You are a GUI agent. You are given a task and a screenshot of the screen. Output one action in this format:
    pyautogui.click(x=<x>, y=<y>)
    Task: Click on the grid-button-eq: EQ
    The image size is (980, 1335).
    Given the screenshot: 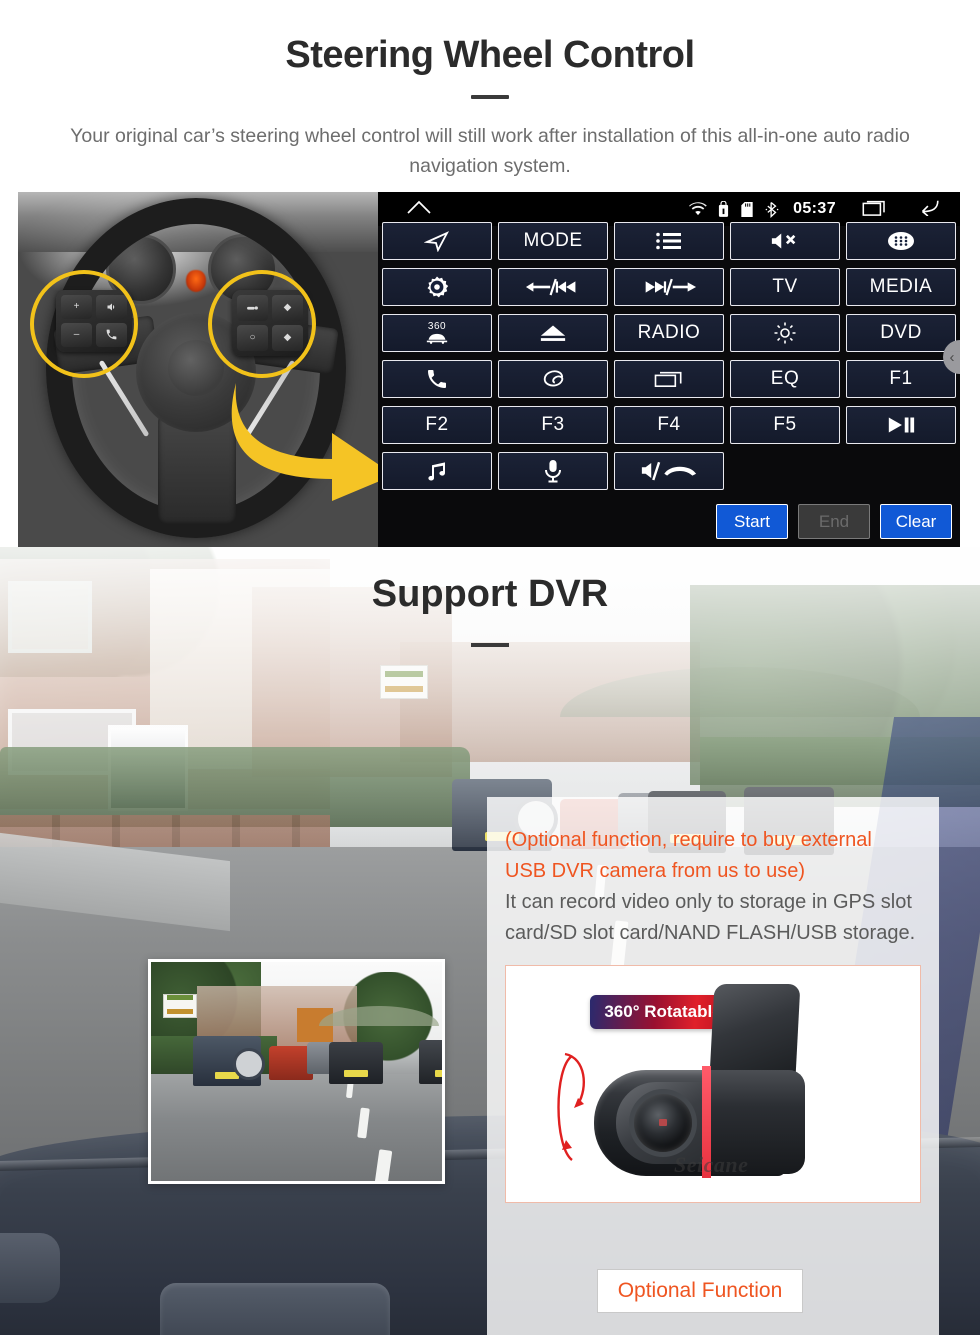 What is the action you would take?
    pyautogui.click(x=785, y=379)
    